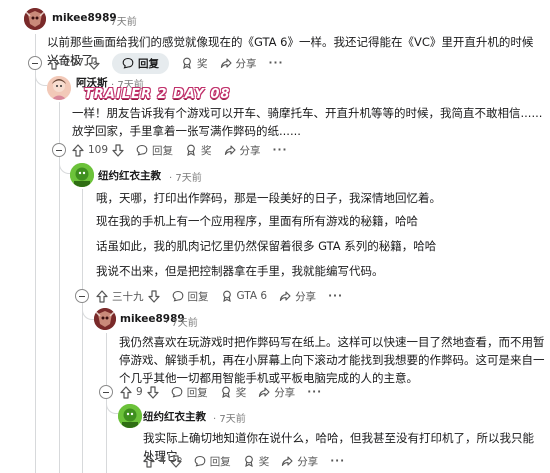  I want to click on vote-group: 109, so click(98, 150).